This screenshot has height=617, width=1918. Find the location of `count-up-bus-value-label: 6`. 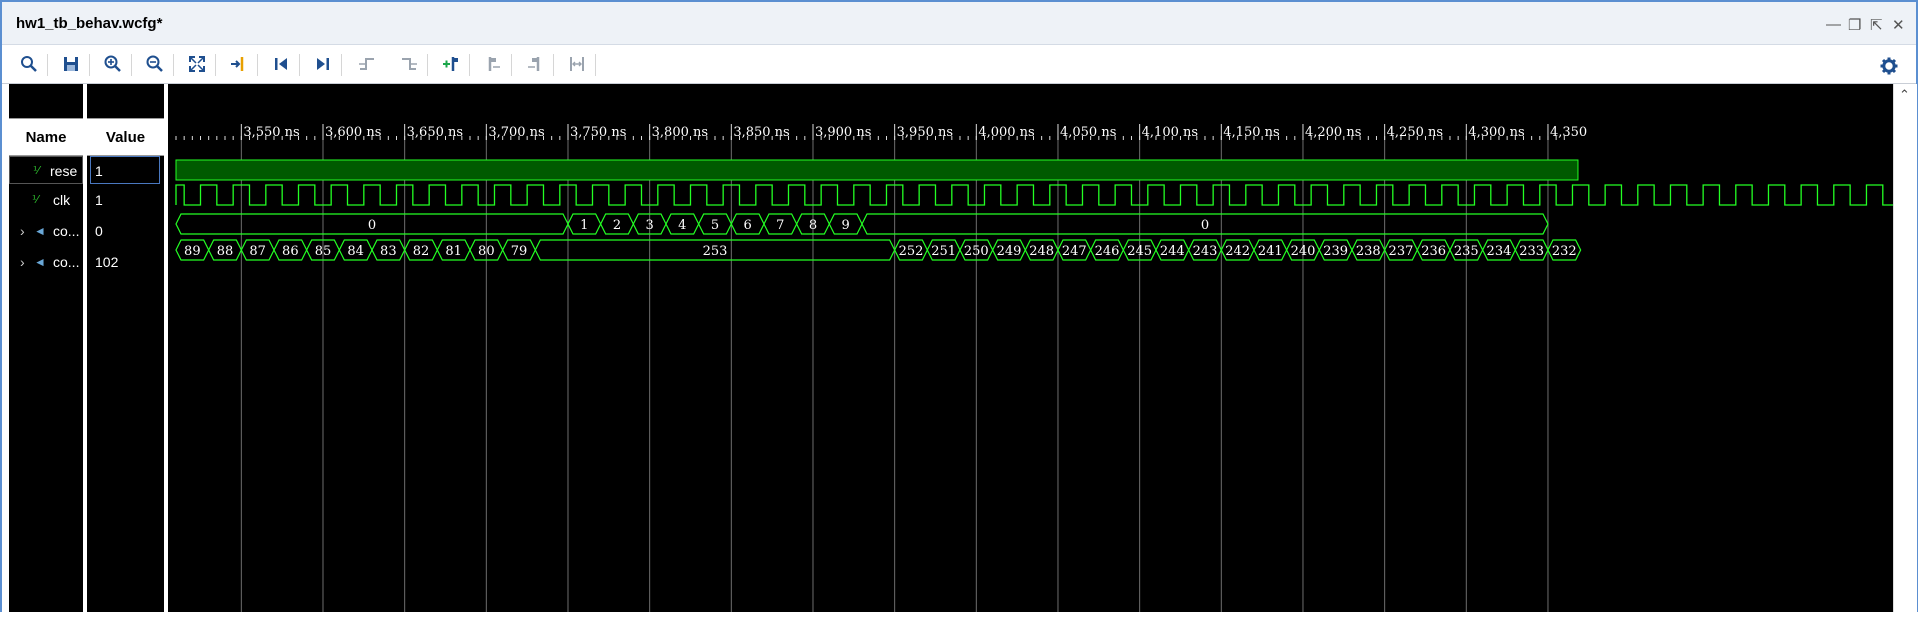

count-up-bus-value-label: 6 is located at coordinates (748, 225).